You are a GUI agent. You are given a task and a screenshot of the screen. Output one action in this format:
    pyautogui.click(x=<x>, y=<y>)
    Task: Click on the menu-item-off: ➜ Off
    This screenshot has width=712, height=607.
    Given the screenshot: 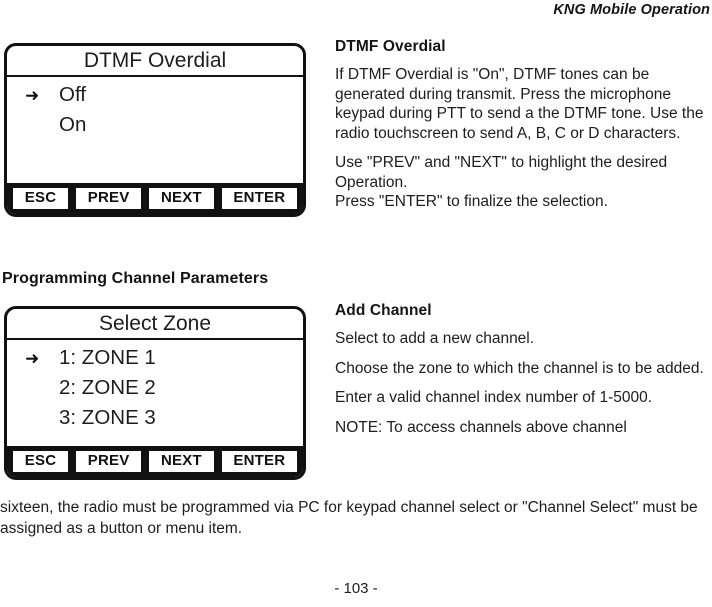 What is the action you would take?
    pyautogui.click(x=155, y=95)
    